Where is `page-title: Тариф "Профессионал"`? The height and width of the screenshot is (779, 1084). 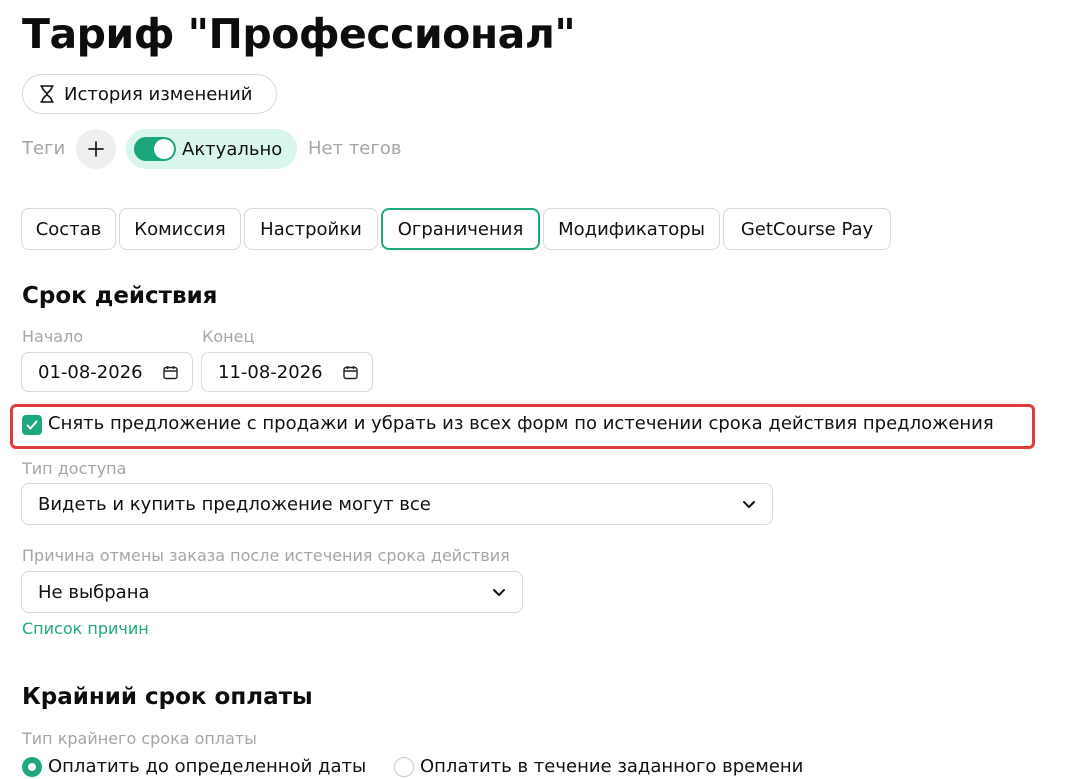
page-title: Тариф "Профессионал" is located at coordinates (299, 34).